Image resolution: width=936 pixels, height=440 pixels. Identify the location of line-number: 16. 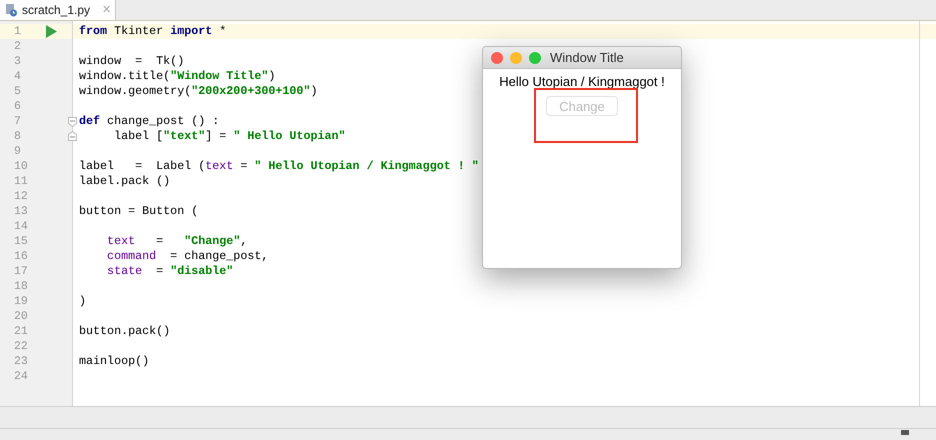
(21, 256).